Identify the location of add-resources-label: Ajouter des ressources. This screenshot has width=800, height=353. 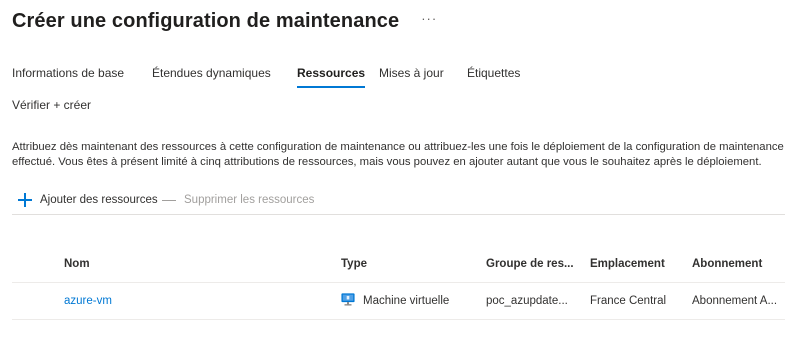
(99, 200).